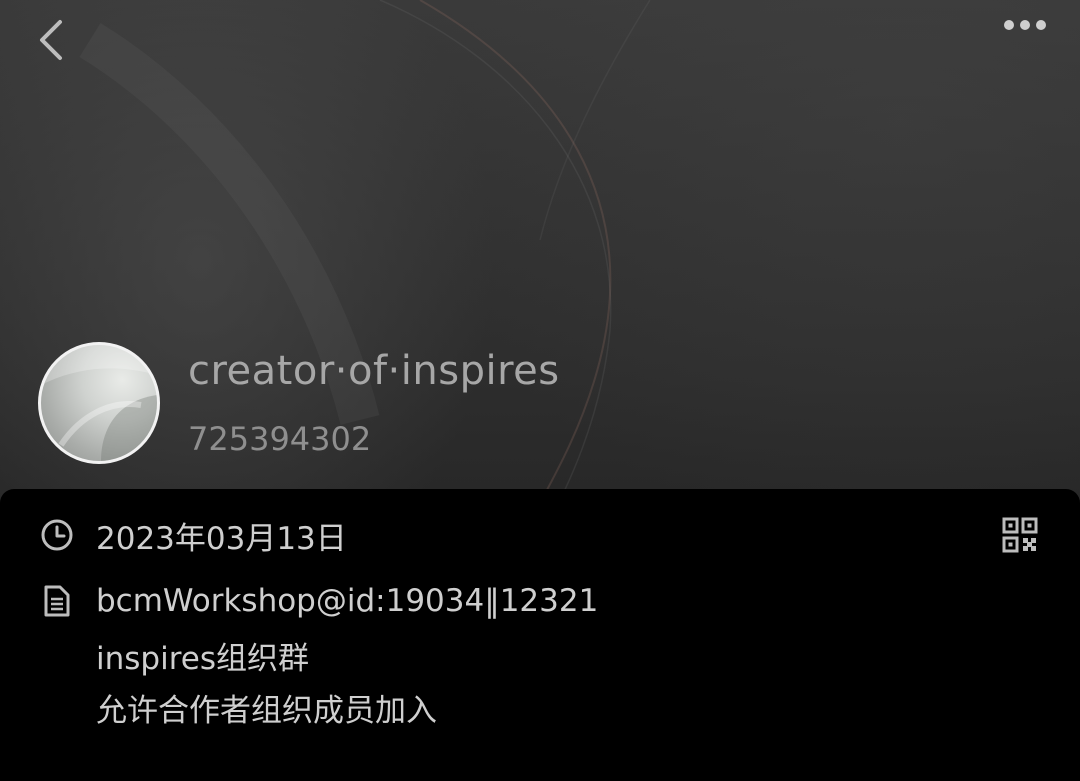 This screenshot has height=781, width=1080. What do you see at coordinates (57, 601) in the screenshot?
I see `document-icon` at bounding box center [57, 601].